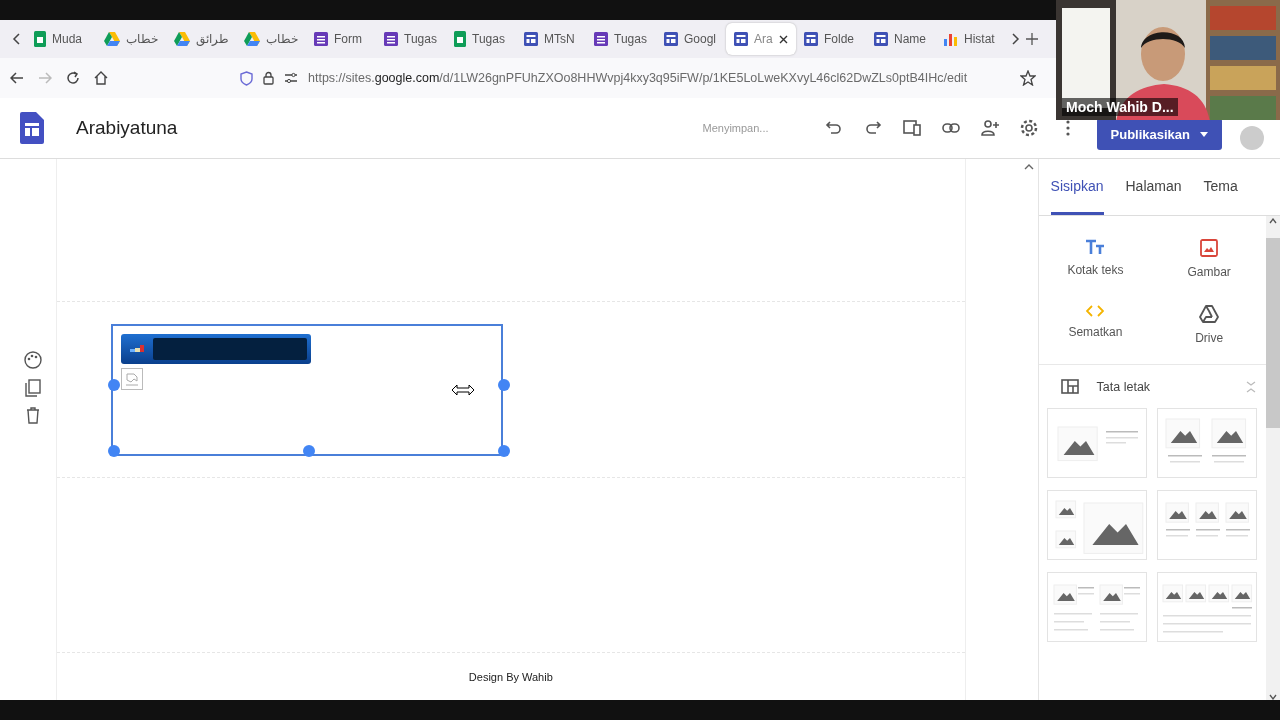  Describe the element at coordinates (1209, 248) in the screenshot. I see `image-icon` at that location.